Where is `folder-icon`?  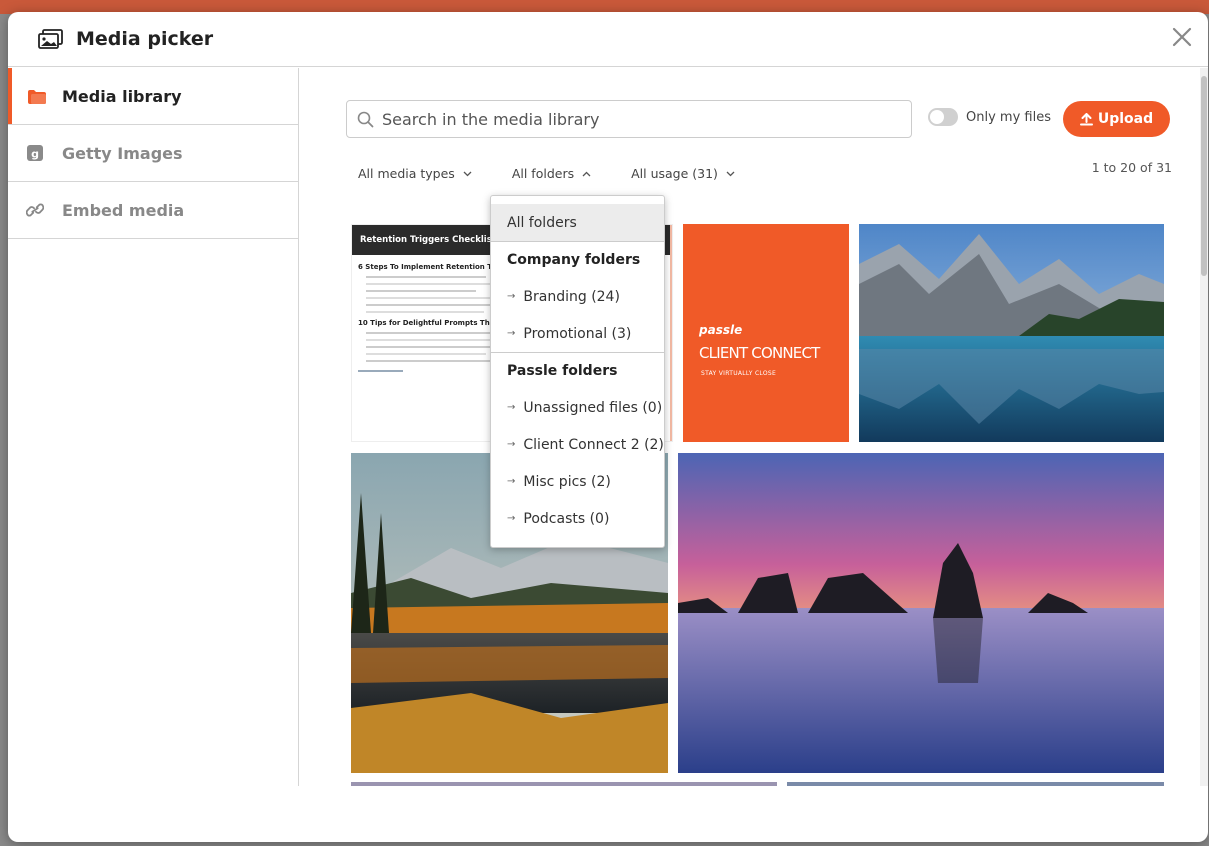
folder-icon is located at coordinates (37, 96).